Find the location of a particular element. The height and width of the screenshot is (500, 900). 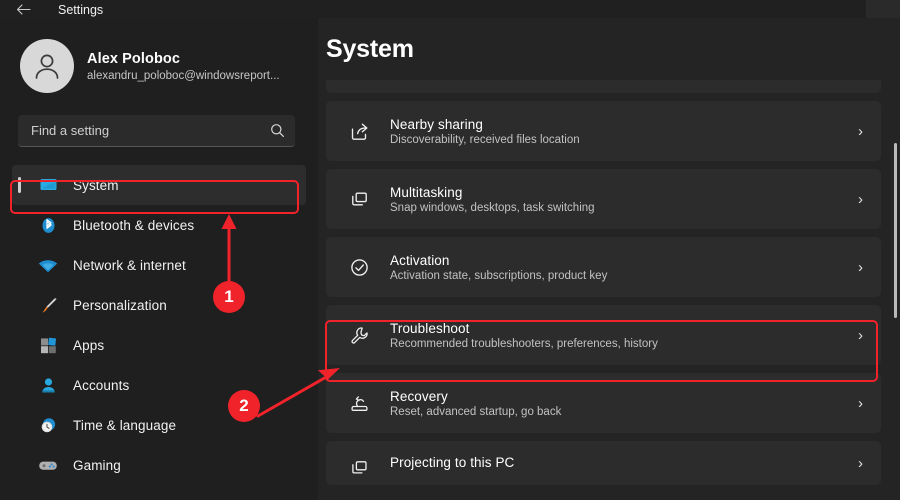

sidebar-item-personalization: Personalization is located at coordinates (159, 305).